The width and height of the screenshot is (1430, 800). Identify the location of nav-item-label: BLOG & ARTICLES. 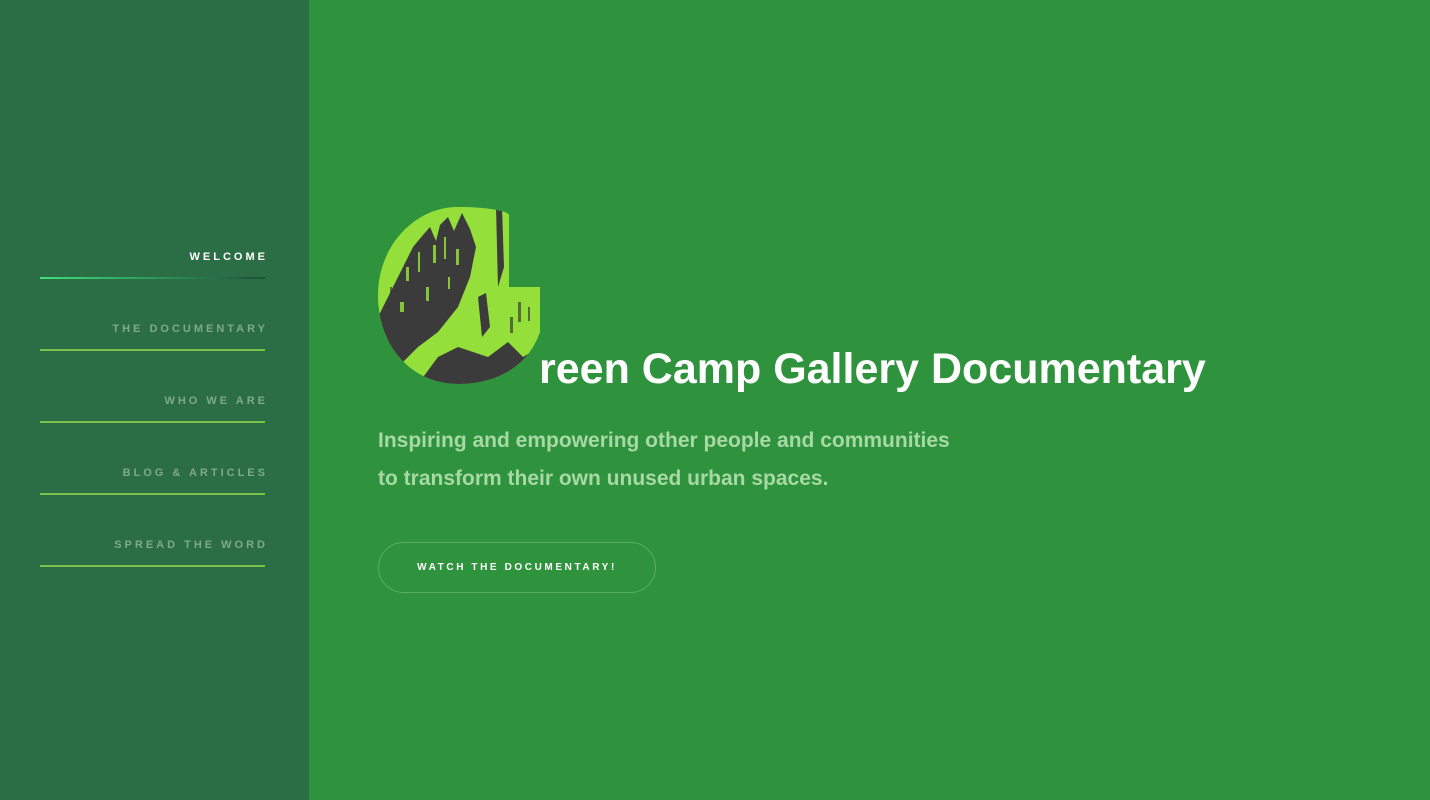
(195, 473).